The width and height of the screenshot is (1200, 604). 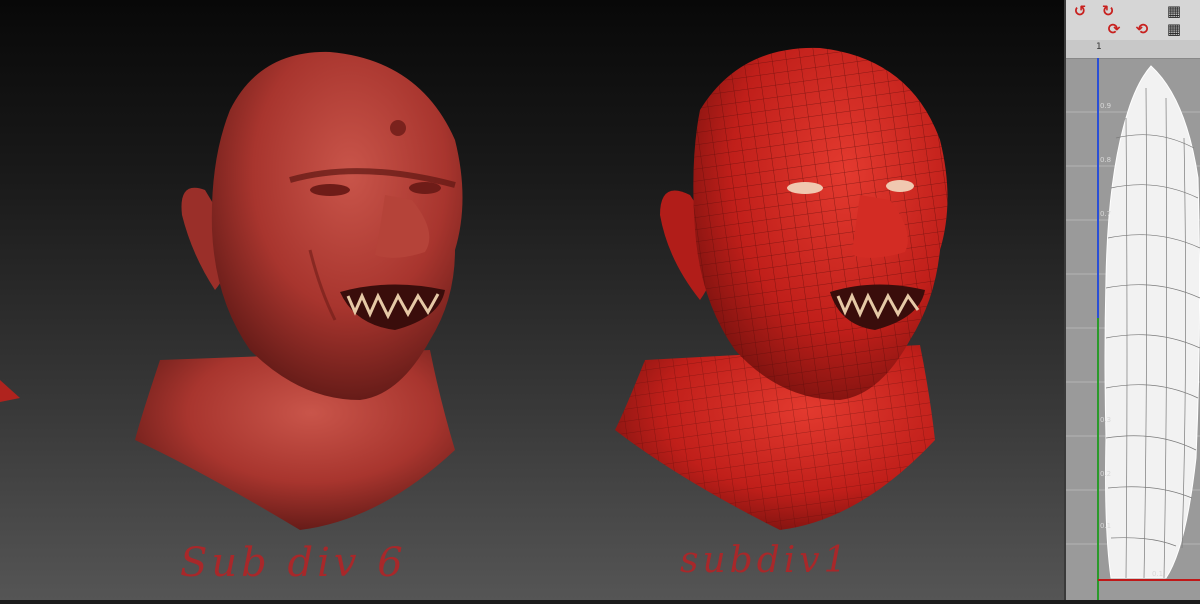 I want to click on uv-tick-0.1-x: 0.1, so click(x=1158, y=574).